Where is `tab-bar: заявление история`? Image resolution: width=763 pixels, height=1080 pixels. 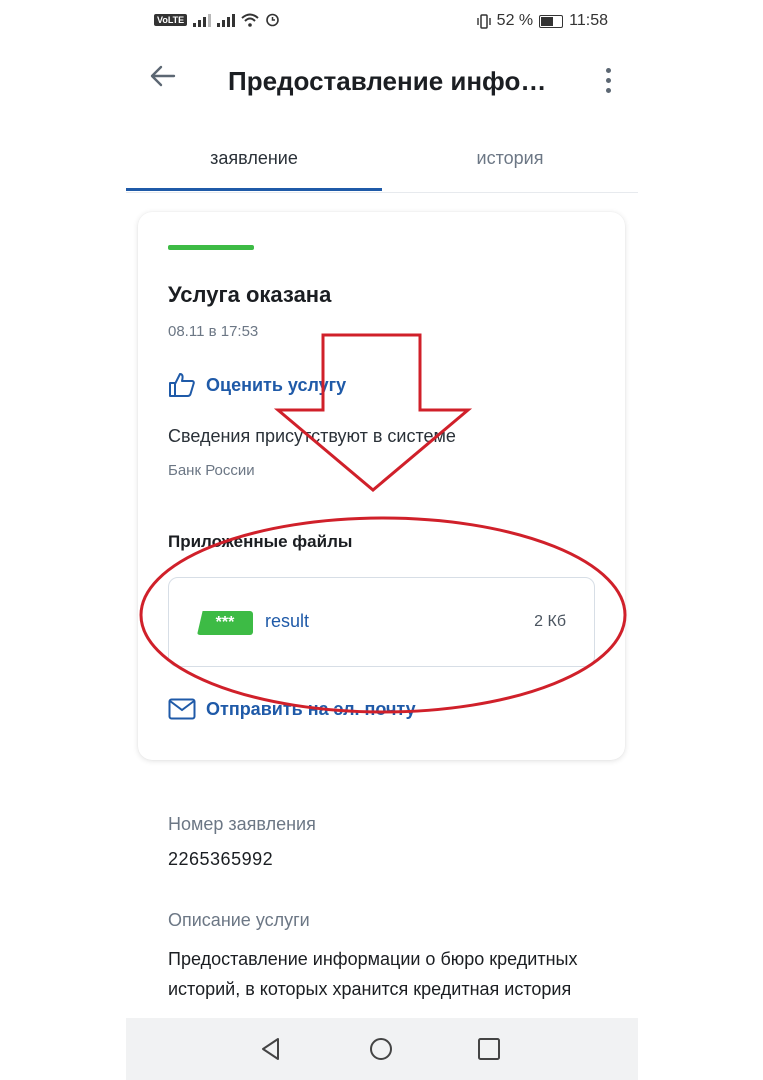 tab-bar: заявление история is located at coordinates (382, 166).